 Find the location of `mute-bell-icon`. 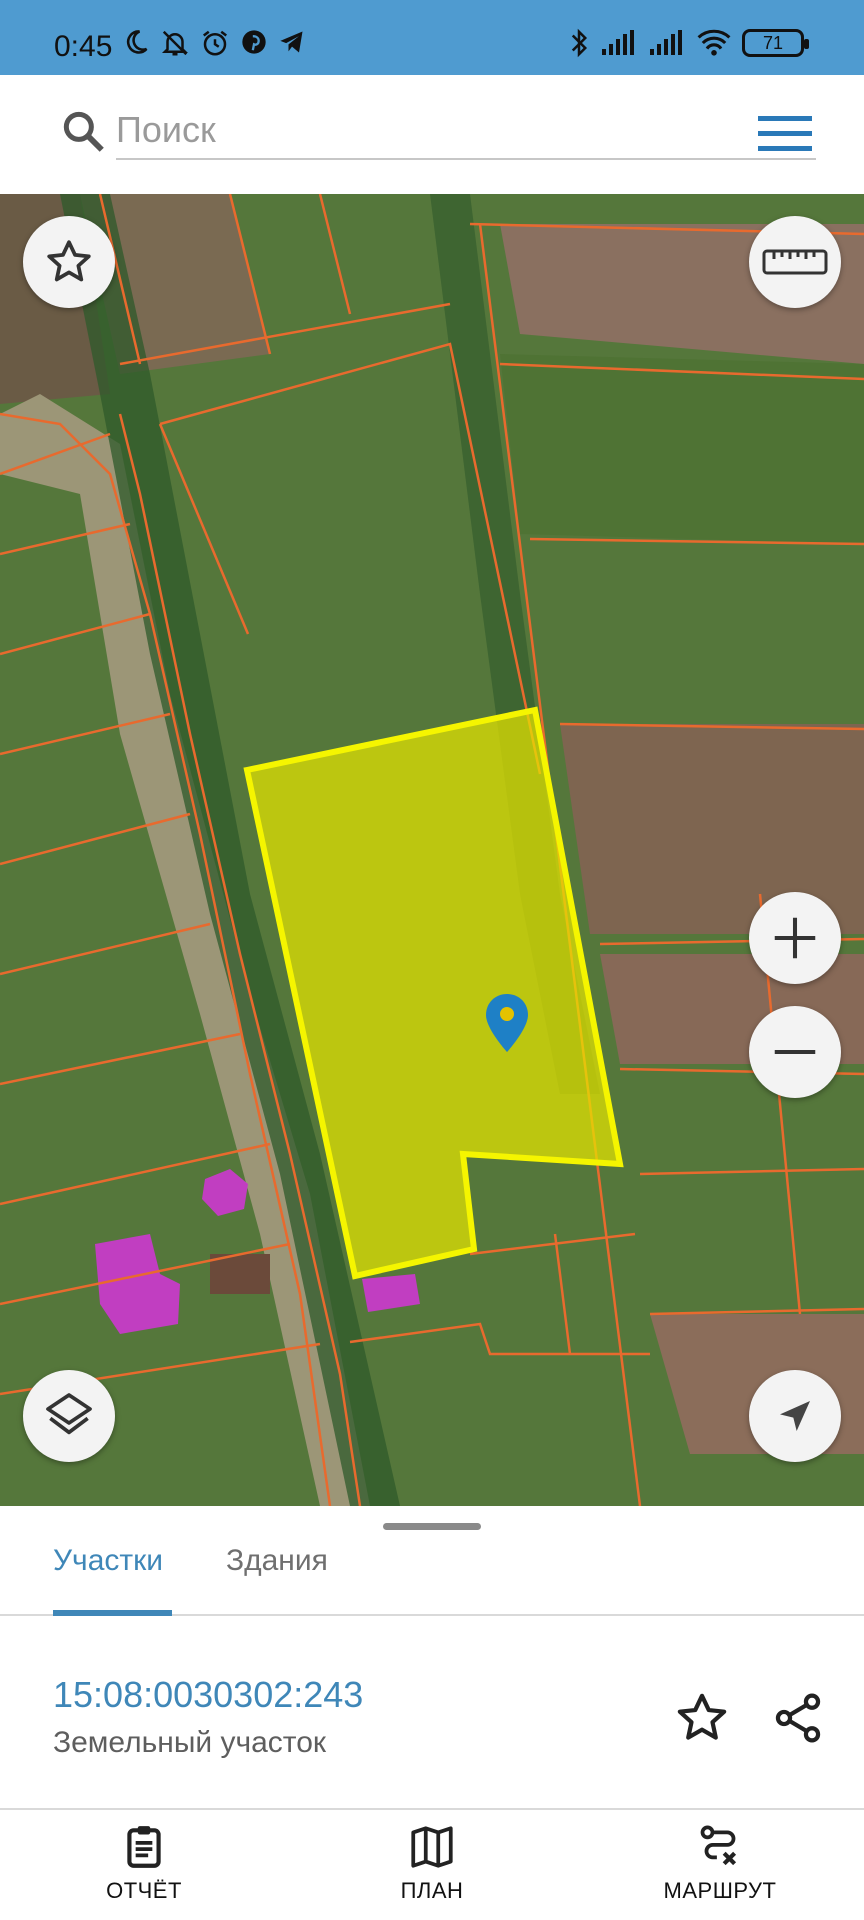

mute-bell-icon is located at coordinates (175, 43).